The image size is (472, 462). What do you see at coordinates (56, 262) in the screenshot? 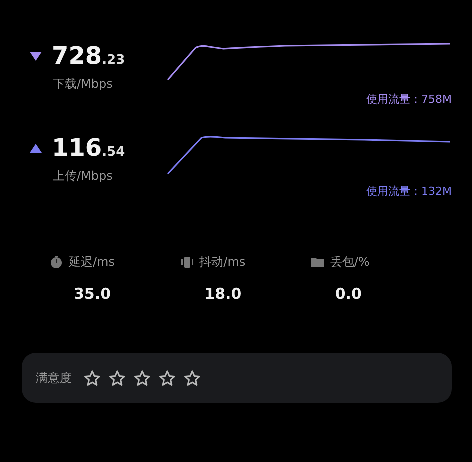
I see `stopwatch-icon` at bounding box center [56, 262].